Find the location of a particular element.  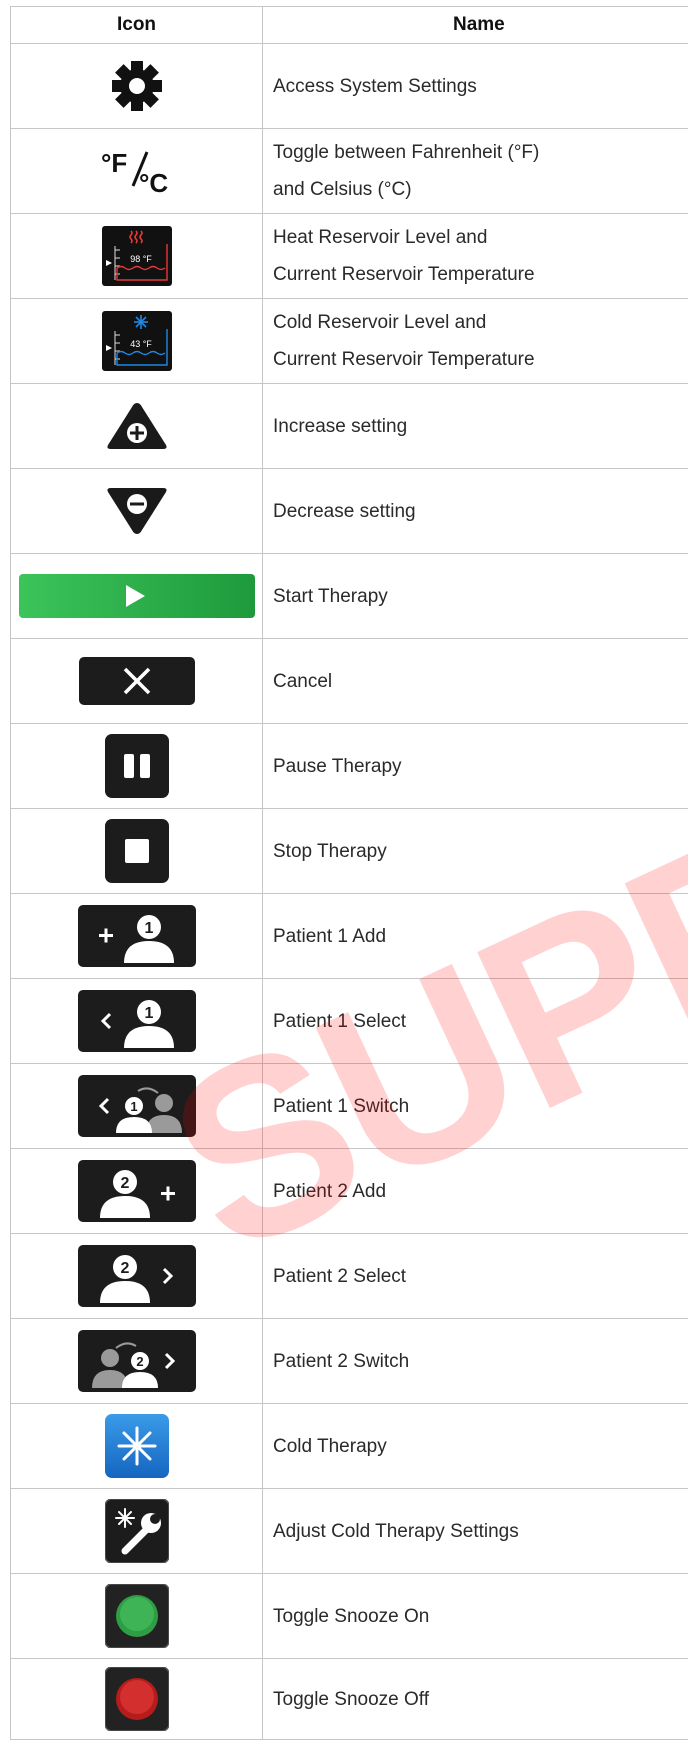

heat-temp-readout: 98 °F is located at coordinates (141, 259).